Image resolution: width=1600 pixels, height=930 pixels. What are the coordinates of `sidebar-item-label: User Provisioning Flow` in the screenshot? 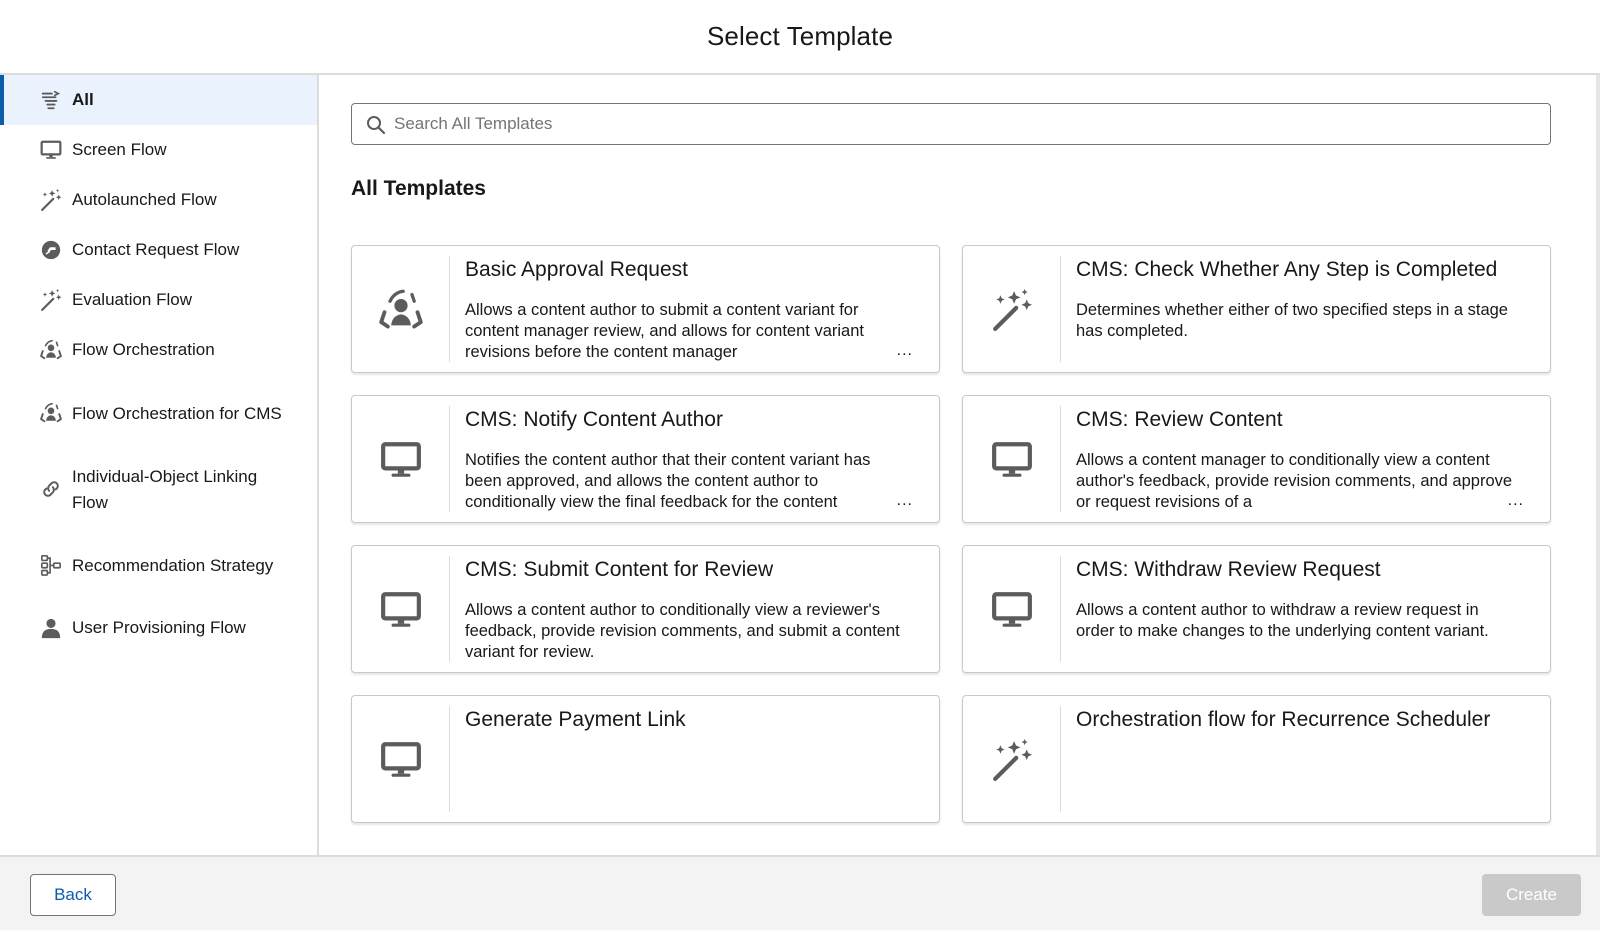 It's located at (159, 627).